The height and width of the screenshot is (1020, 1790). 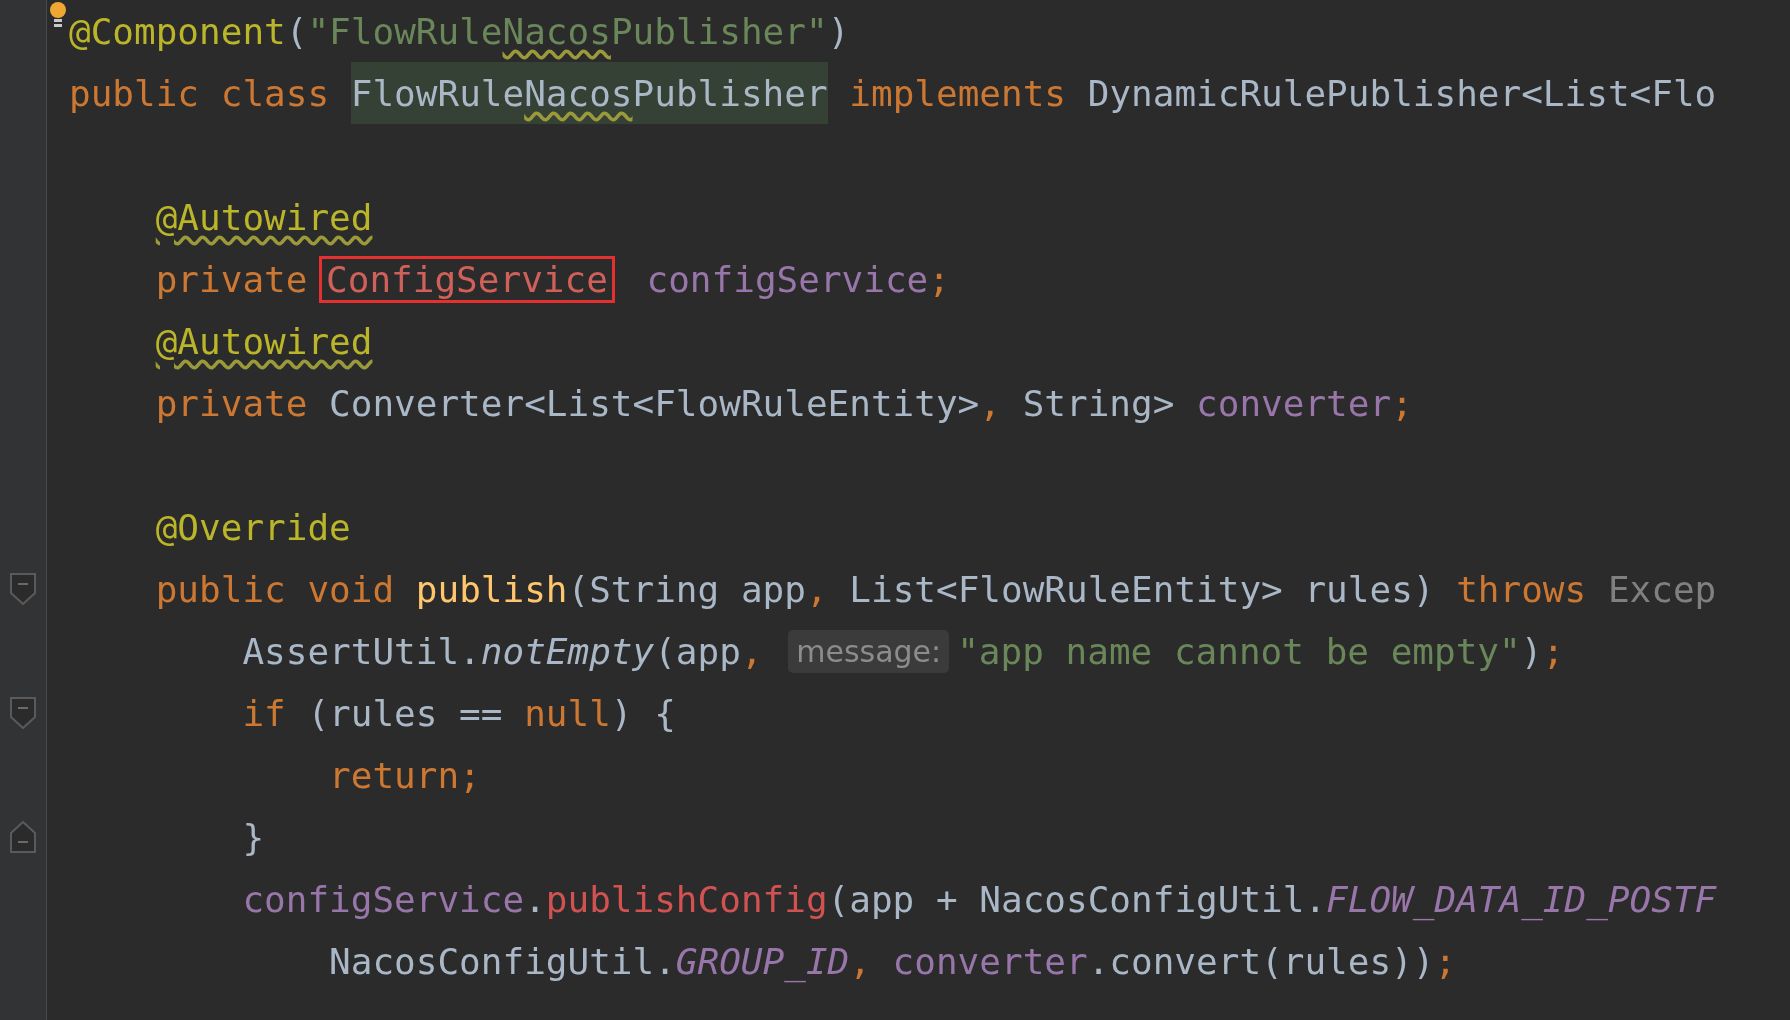 What do you see at coordinates (643, 713) in the screenshot?
I see `code-text: ) {` at bounding box center [643, 713].